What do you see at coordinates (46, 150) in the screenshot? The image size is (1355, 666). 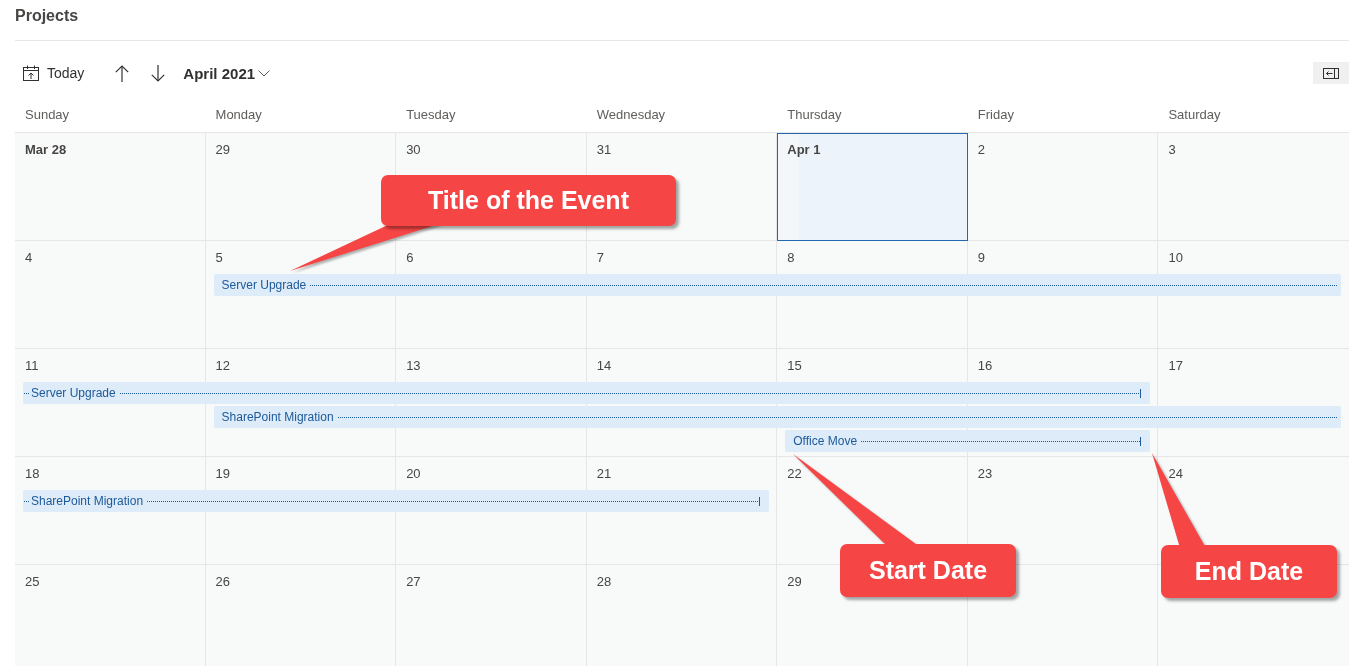 I see `day-number: Mar 28` at bounding box center [46, 150].